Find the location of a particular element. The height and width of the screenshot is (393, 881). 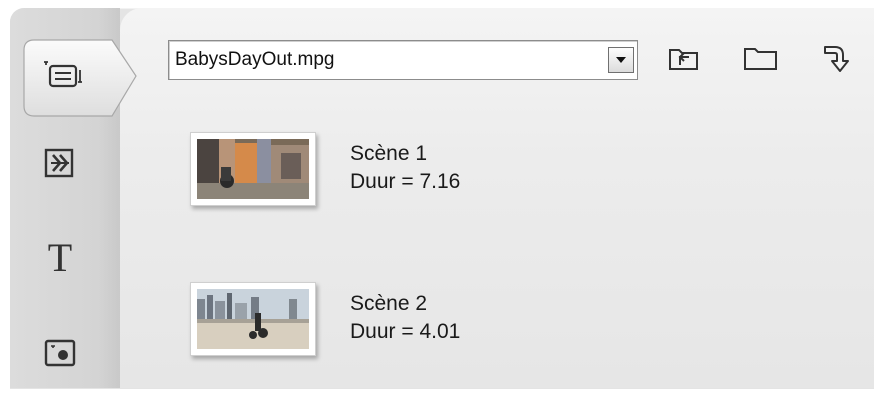

dropdown-arrow-button is located at coordinates (621, 60).